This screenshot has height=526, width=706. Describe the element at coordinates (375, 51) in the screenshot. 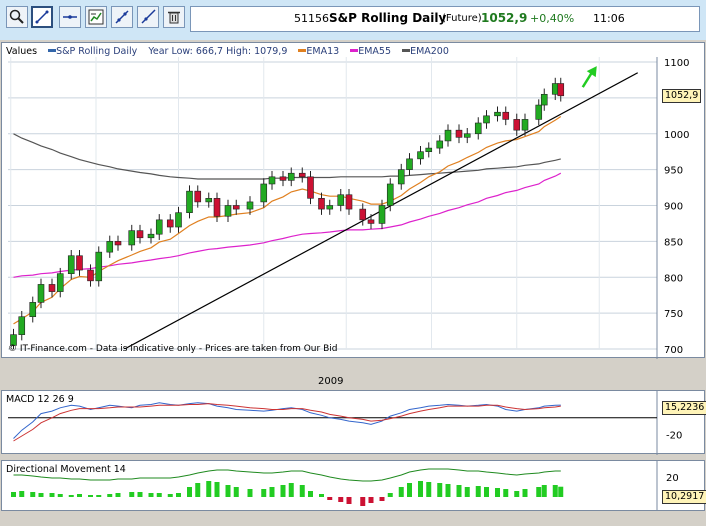

I see `legend-ema55: EMA55` at that location.